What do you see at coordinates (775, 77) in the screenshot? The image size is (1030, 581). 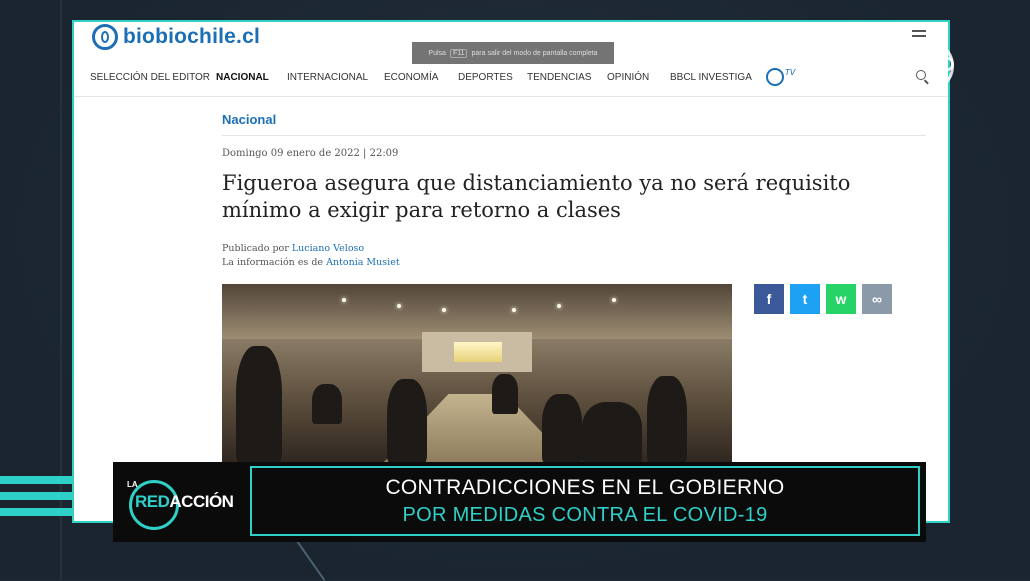 I see `biobio-tv-icon` at bounding box center [775, 77].